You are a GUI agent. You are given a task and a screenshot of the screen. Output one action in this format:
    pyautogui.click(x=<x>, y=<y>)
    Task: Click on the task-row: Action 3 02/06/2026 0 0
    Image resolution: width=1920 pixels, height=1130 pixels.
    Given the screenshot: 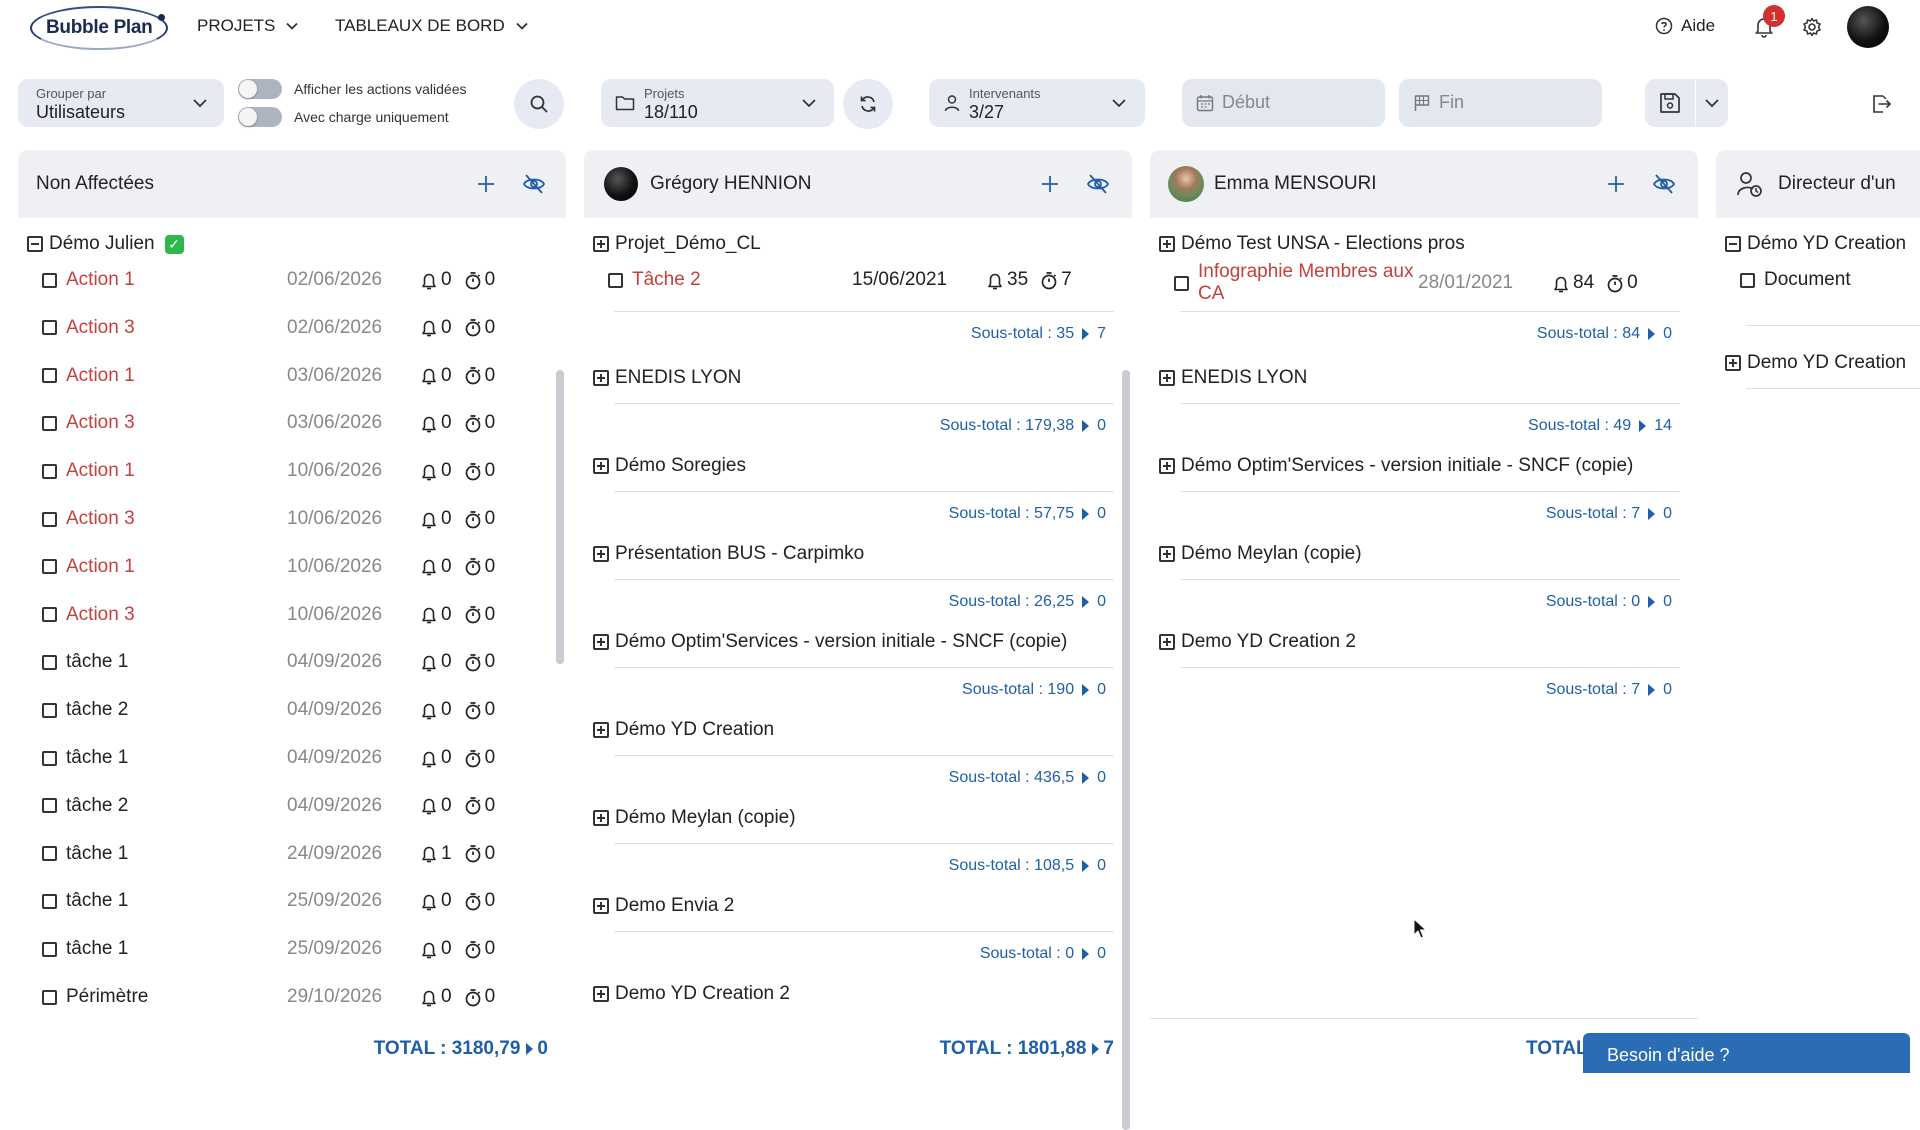 What is the action you would take?
    pyautogui.click(x=294, y=328)
    